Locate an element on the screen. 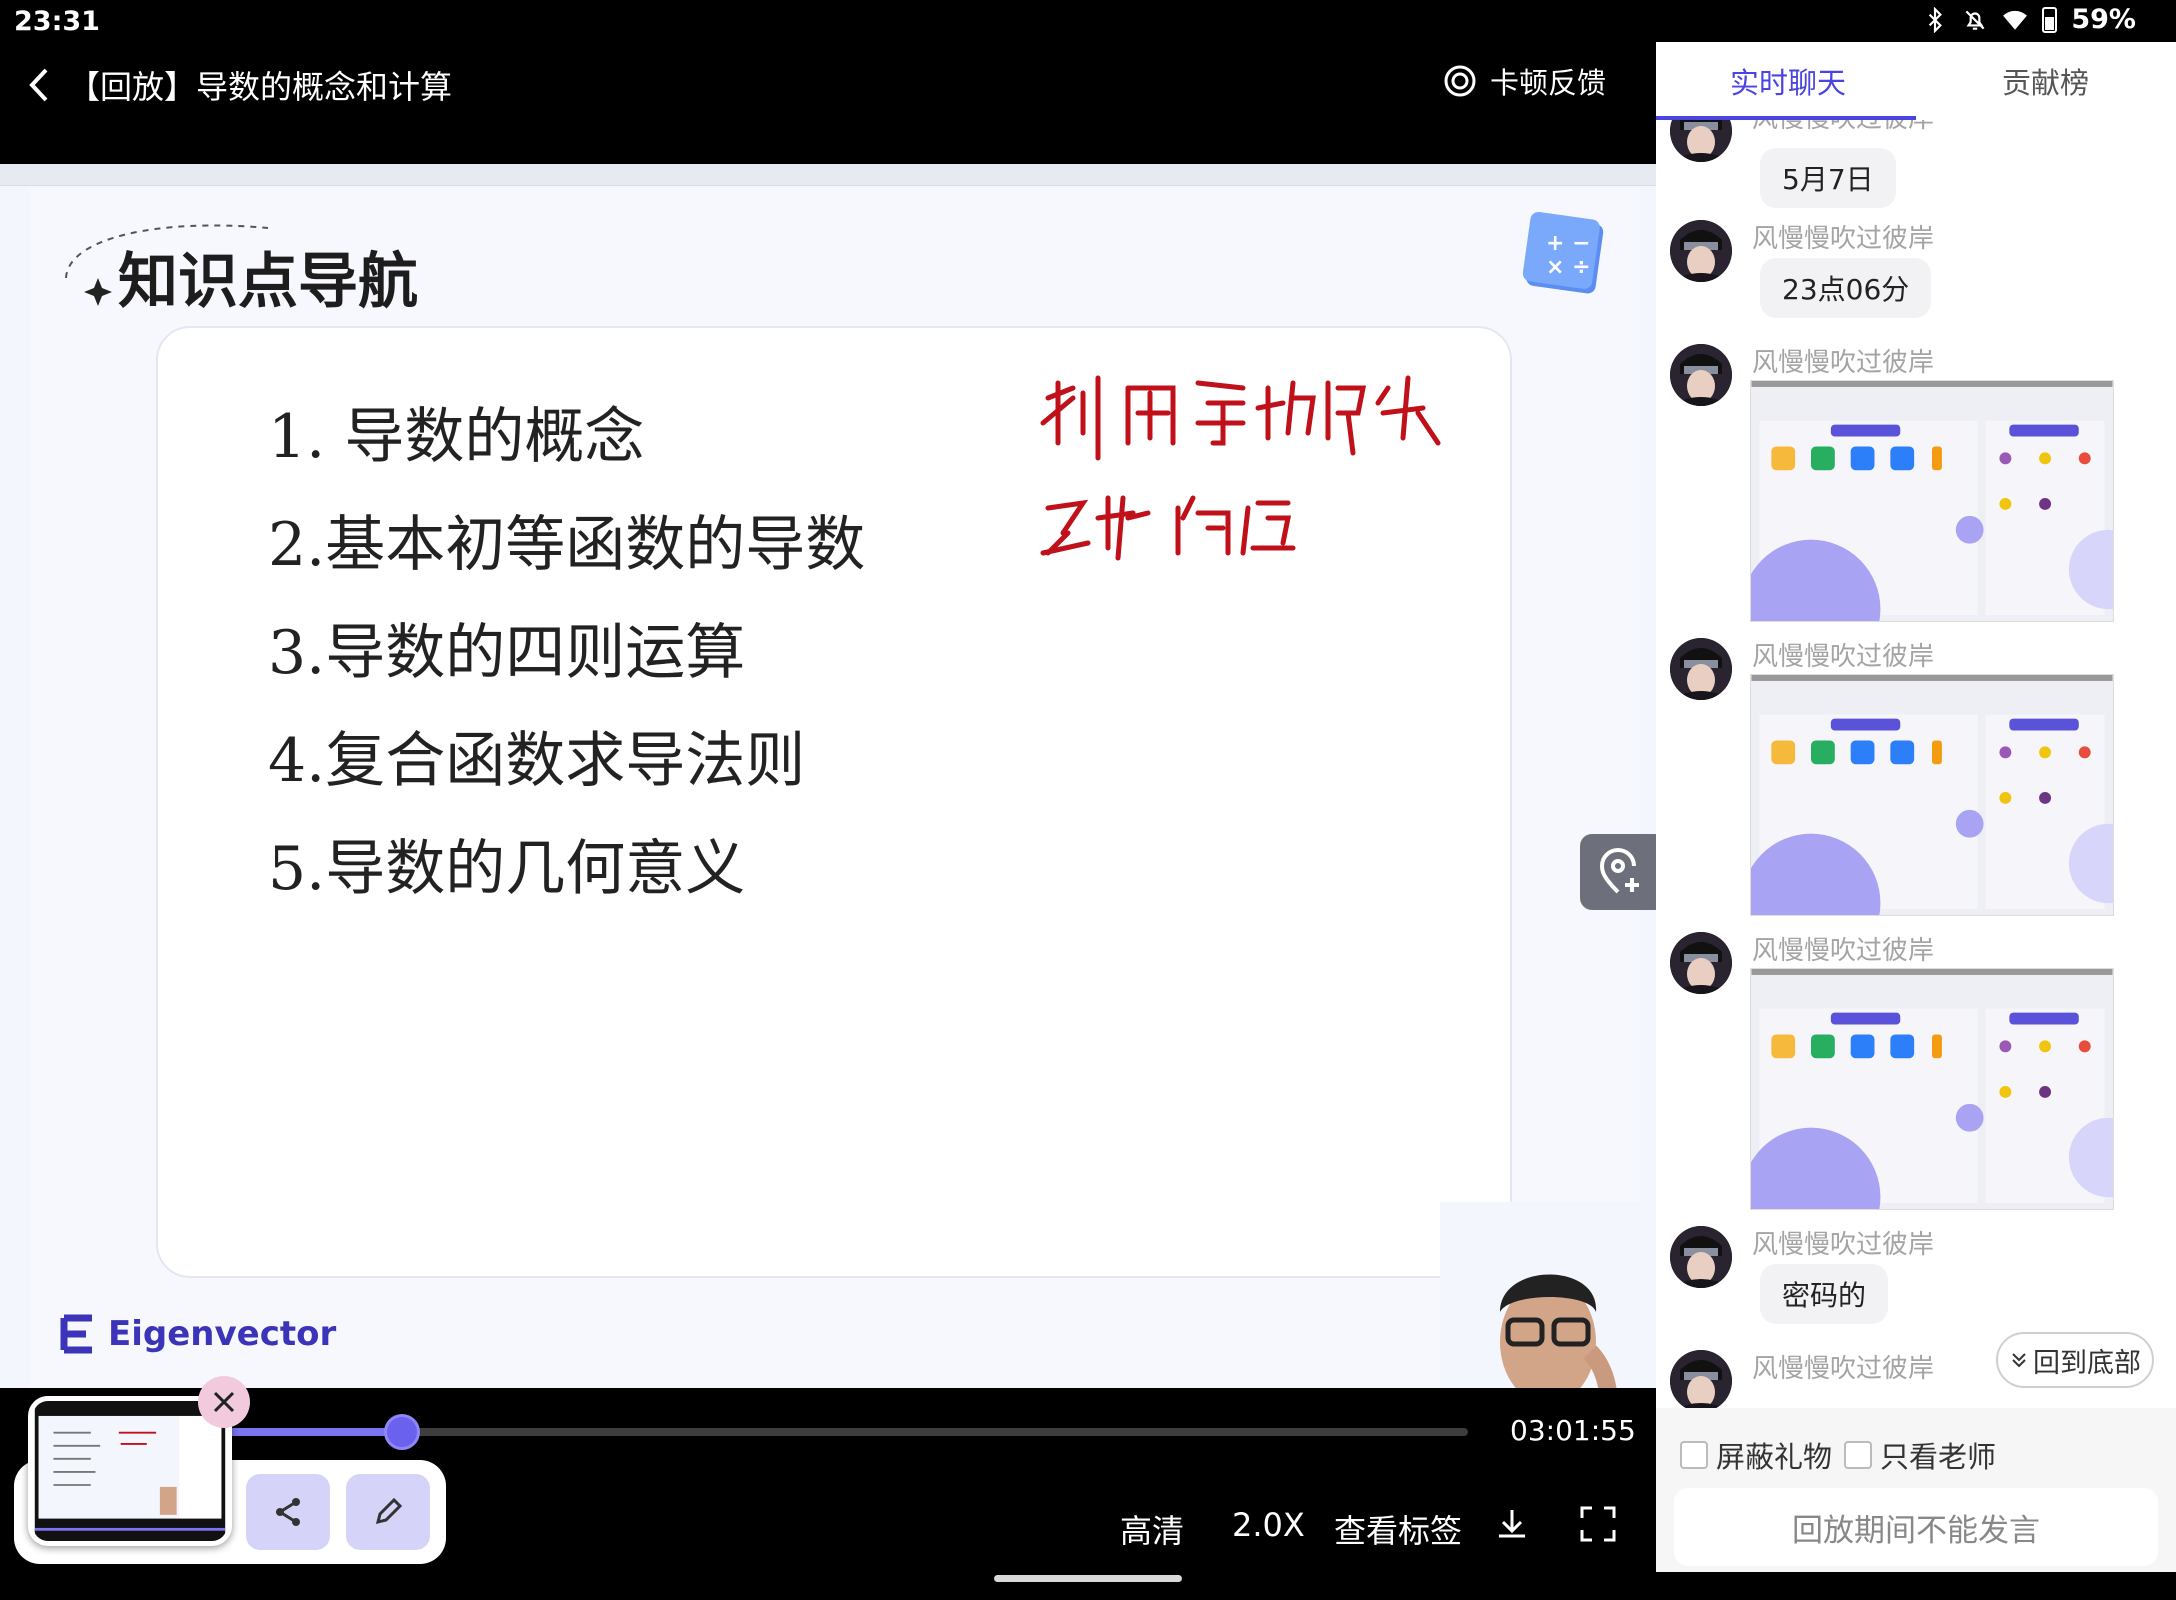 This screenshot has width=2176, height=1600. slide-heading: 知识点导航 is located at coordinates (268, 282).